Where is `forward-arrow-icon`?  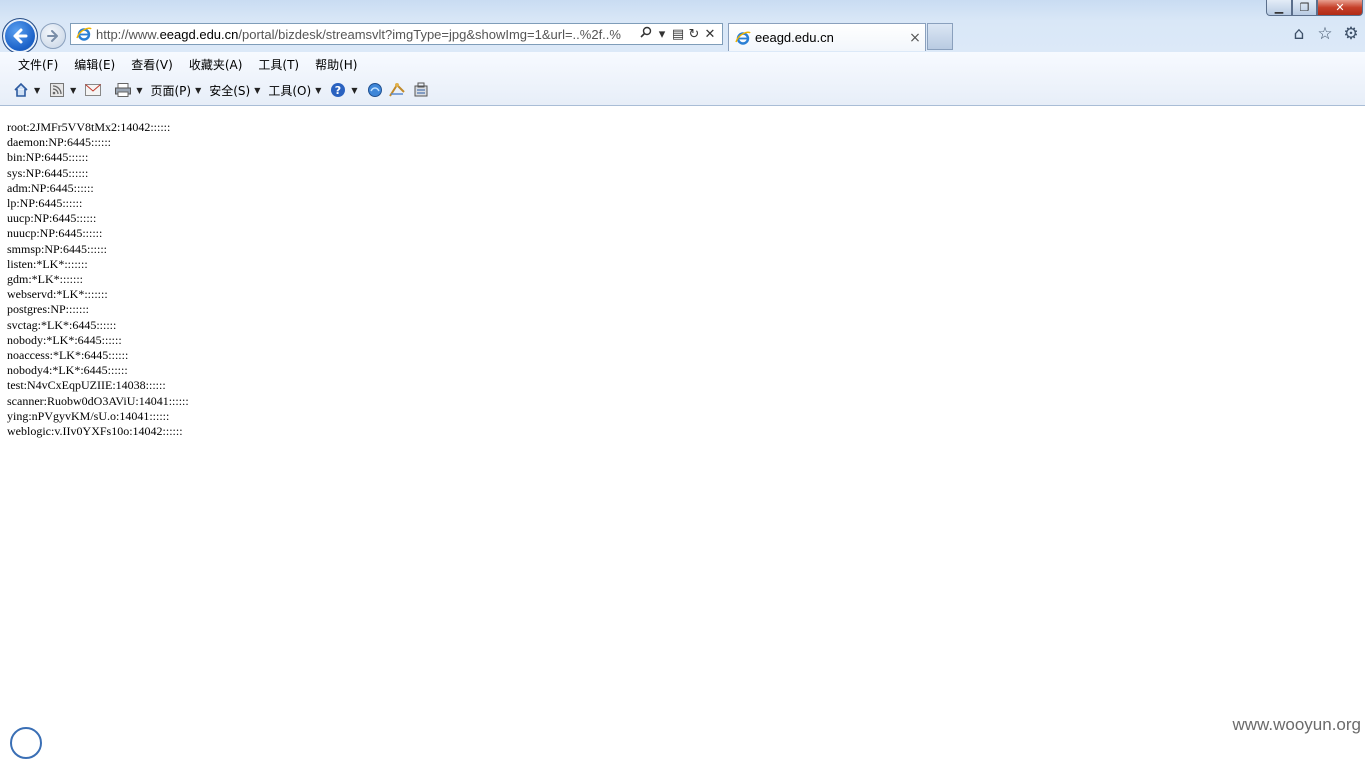 forward-arrow-icon is located at coordinates (52, 36).